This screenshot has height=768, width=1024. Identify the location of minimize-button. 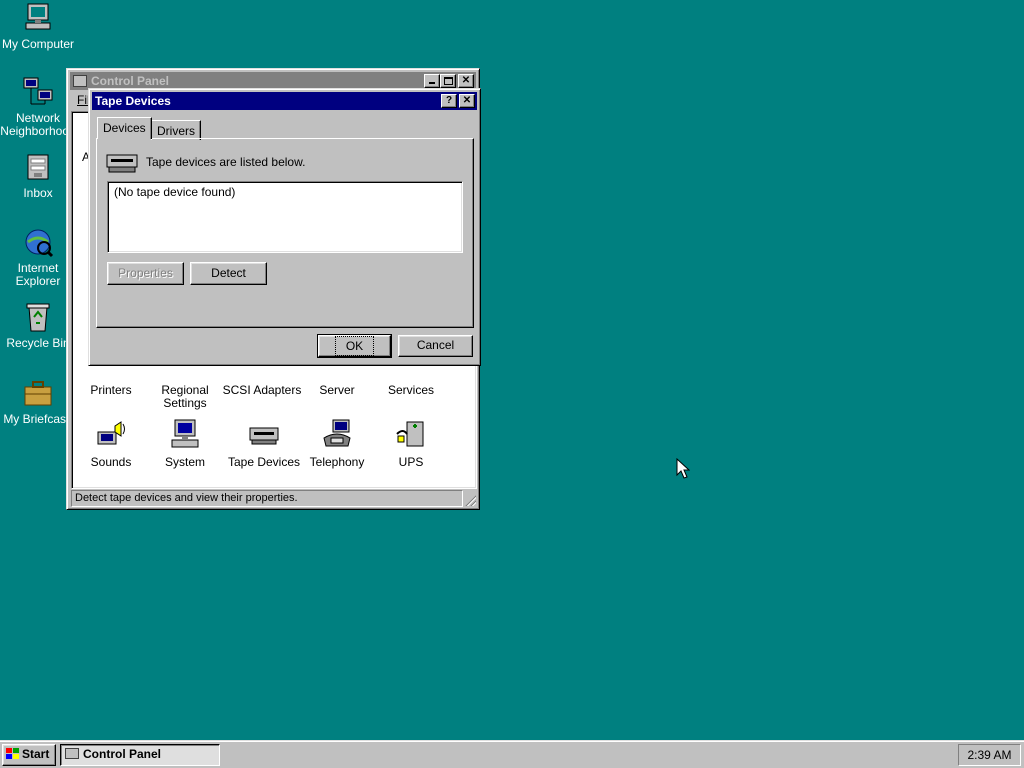
(432, 81).